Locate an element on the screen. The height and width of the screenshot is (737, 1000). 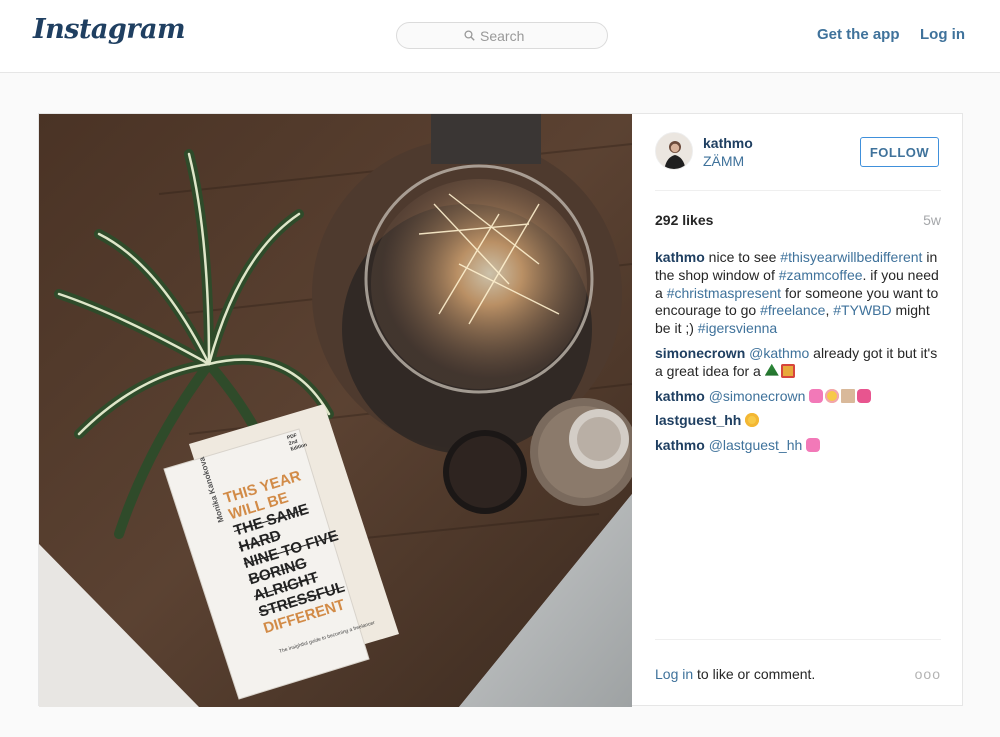
login-prompt: Log in to like or comment. is located at coordinates (798, 674).